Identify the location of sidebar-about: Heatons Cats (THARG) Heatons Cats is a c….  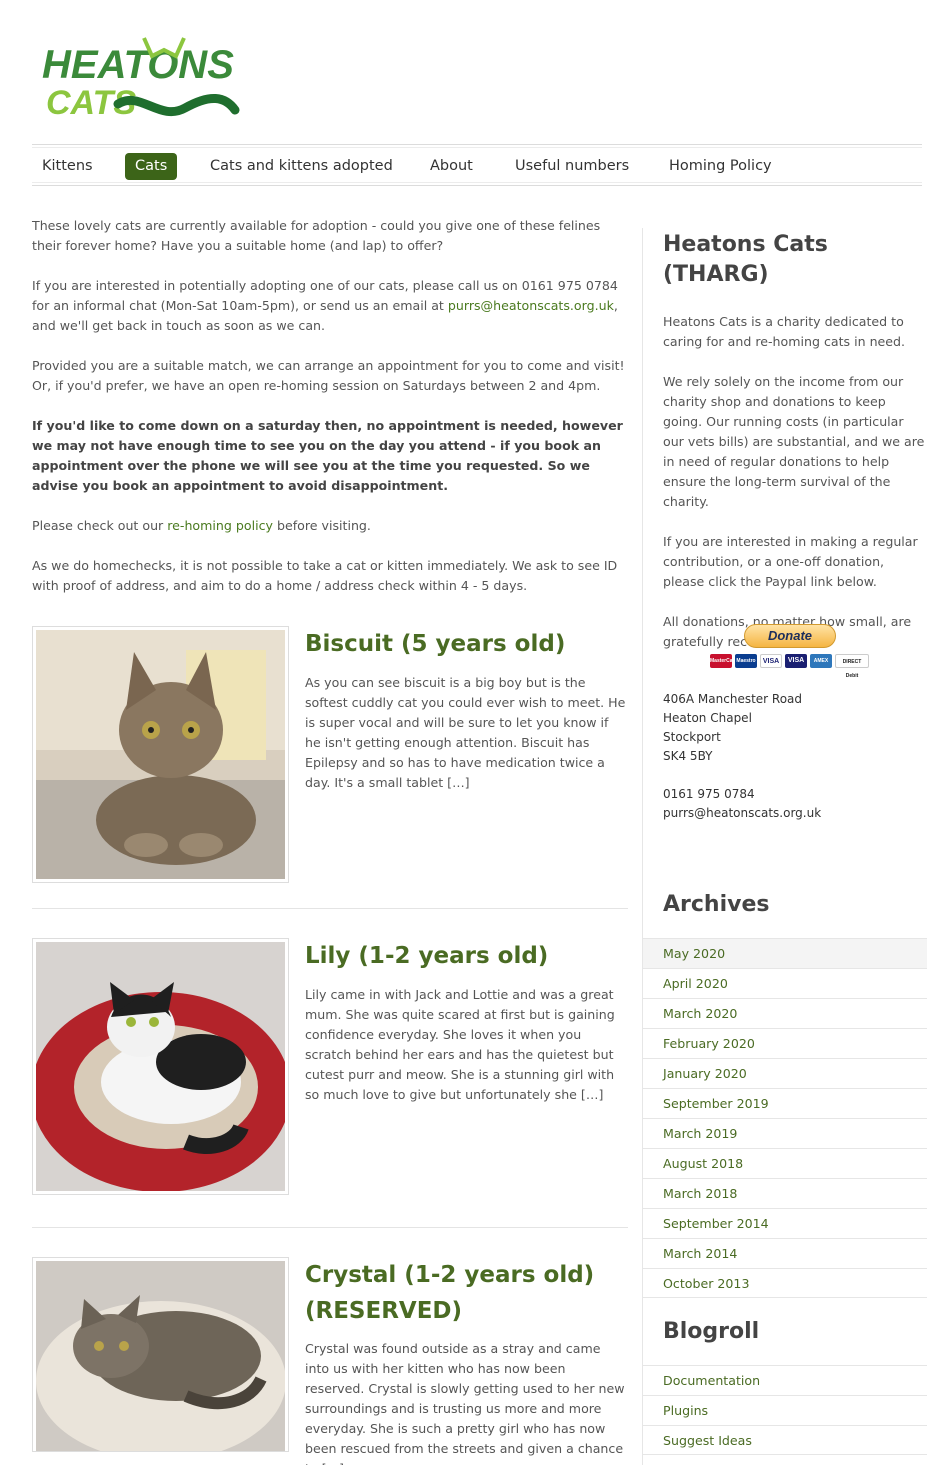
(794, 451).